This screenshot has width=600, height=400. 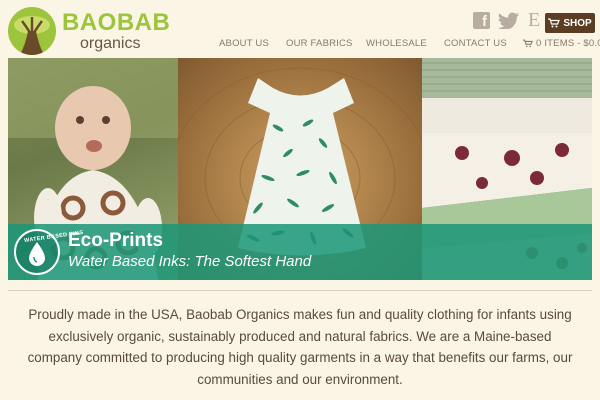 What do you see at coordinates (475, 43) in the screenshot?
I see `nav-contact-us: CONTACT US` at bounding box center [475, 43].